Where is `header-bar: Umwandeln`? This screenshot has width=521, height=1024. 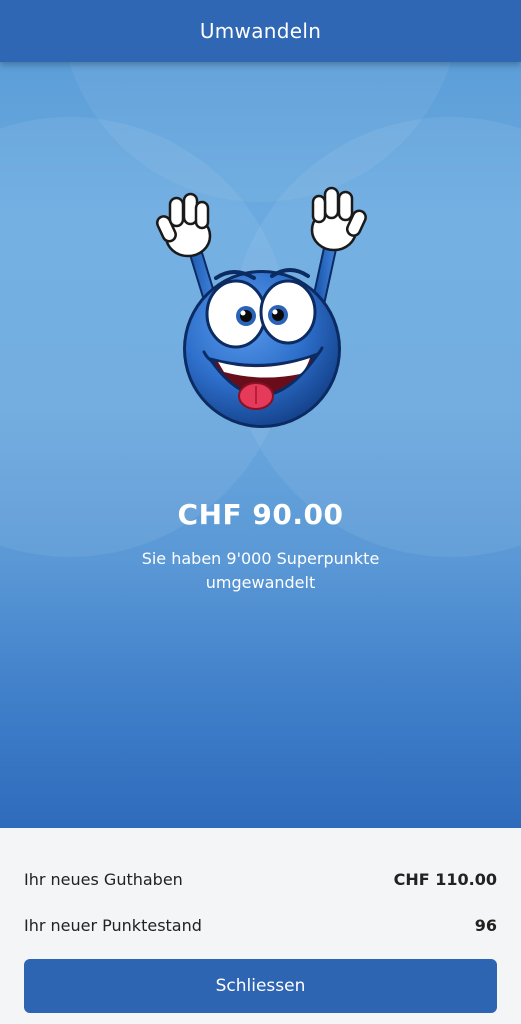 header-bar: Umwandeln is located at coordinates (260, 31).